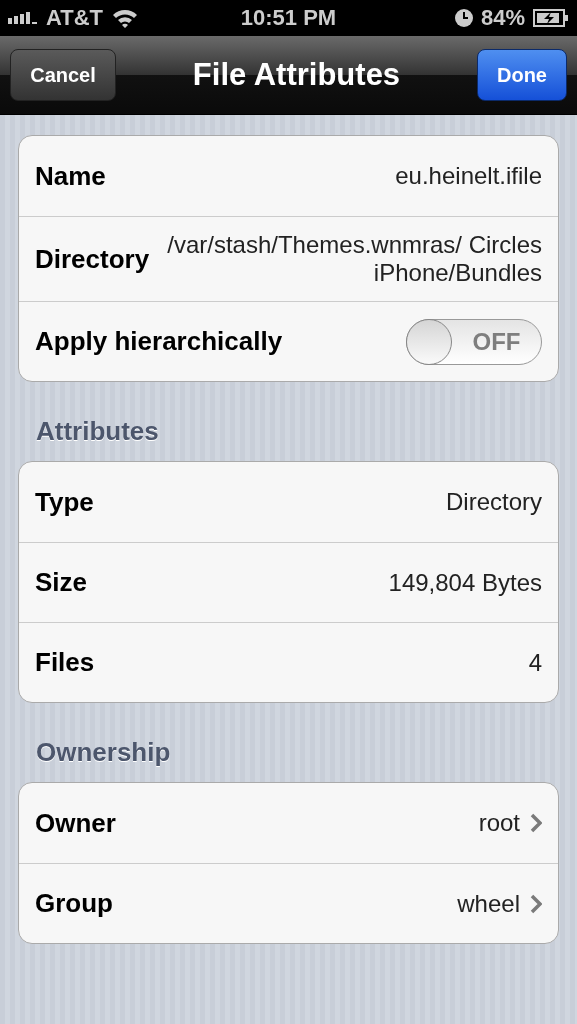  Describe the element at coordinates (92, 259) in the screenshot. I see `row-label: Directory` at that location.